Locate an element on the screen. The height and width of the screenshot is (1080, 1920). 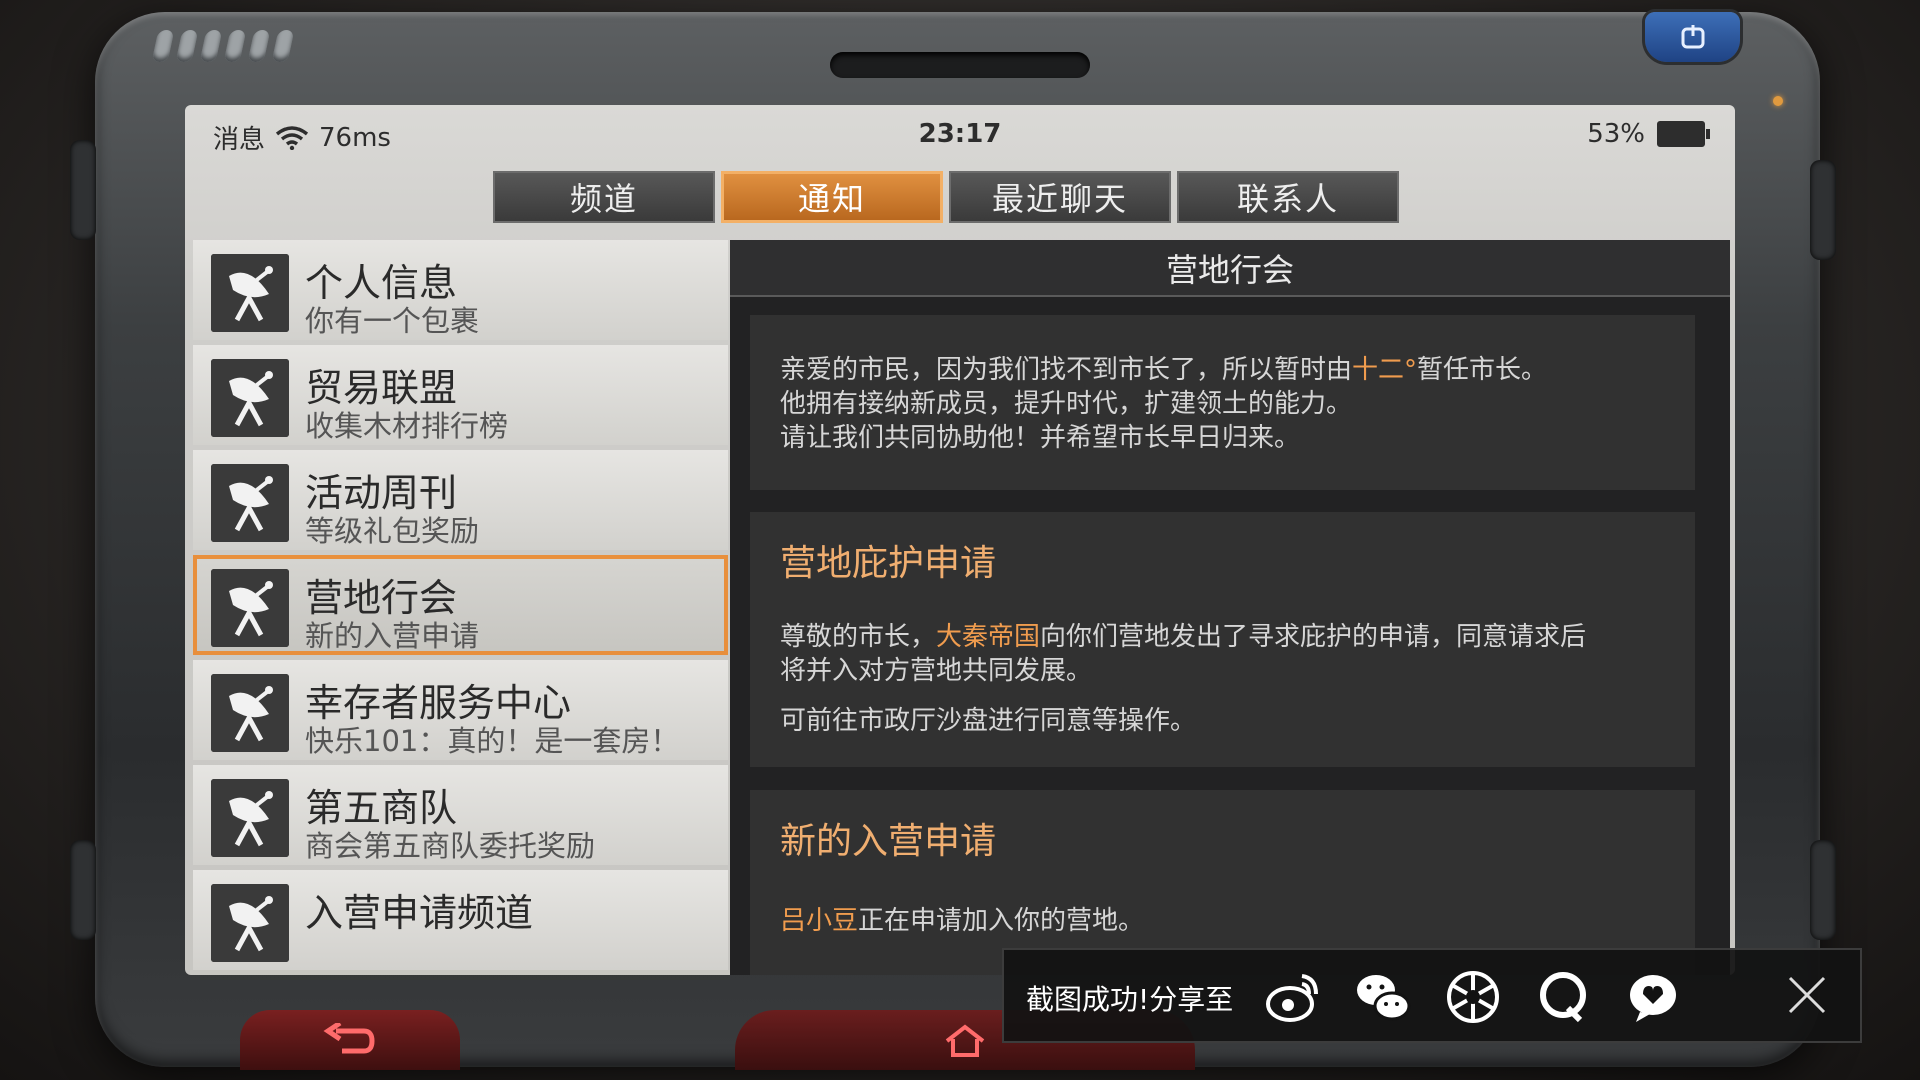
moments-icon is located at coordinates (1473, 997).